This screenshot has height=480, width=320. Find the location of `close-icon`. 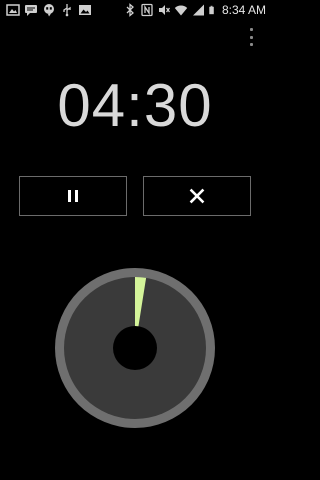

close-icon is located at coordinates (197, 196).